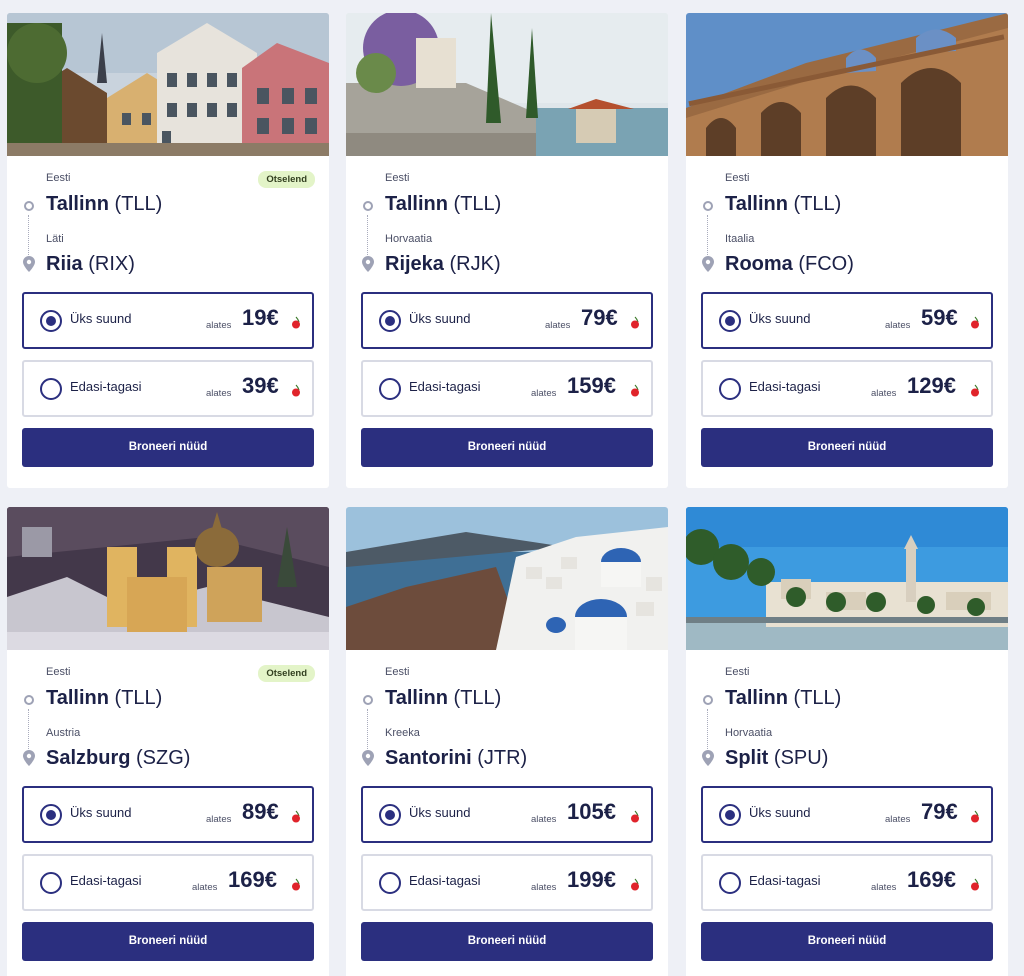 The image size is (1024, 976). Describe the element at coordinates (414, 264) in the screenshot. I see `destination-city-name: Rijeka` at that location.